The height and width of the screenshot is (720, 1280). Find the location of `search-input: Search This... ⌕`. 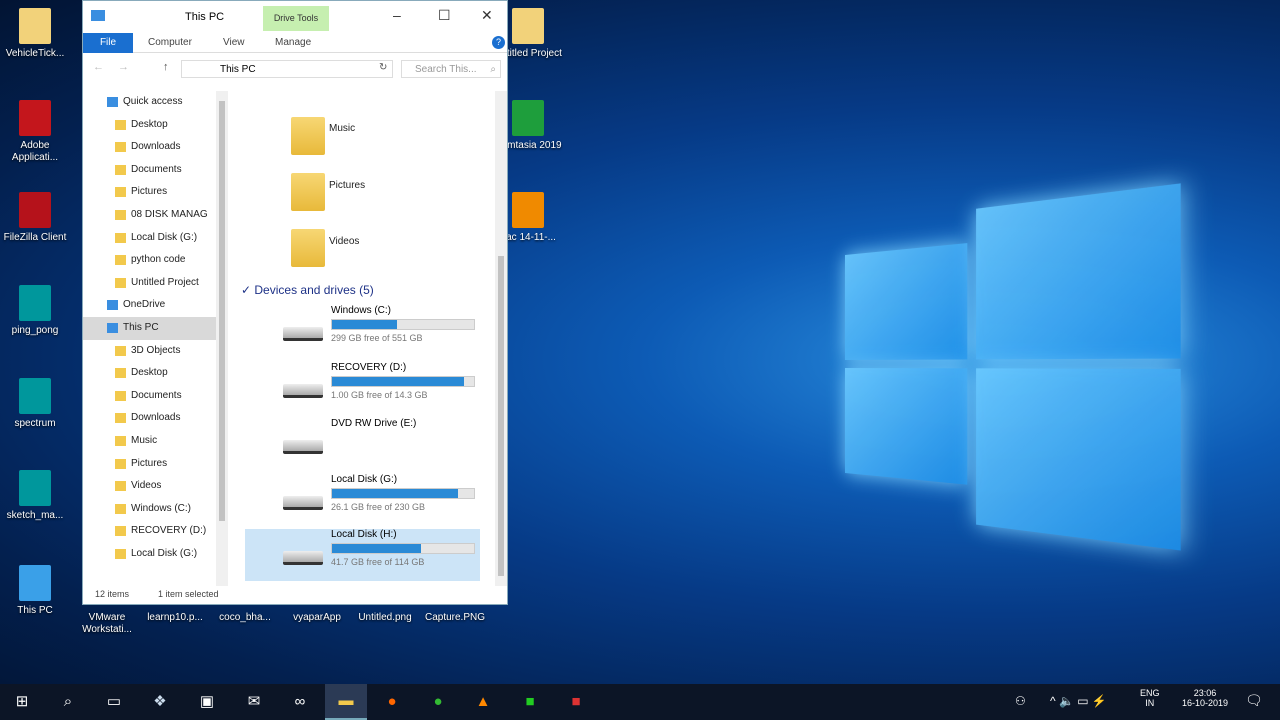

search-input: Search This... ⌕ is located at coordinates (451, 69).